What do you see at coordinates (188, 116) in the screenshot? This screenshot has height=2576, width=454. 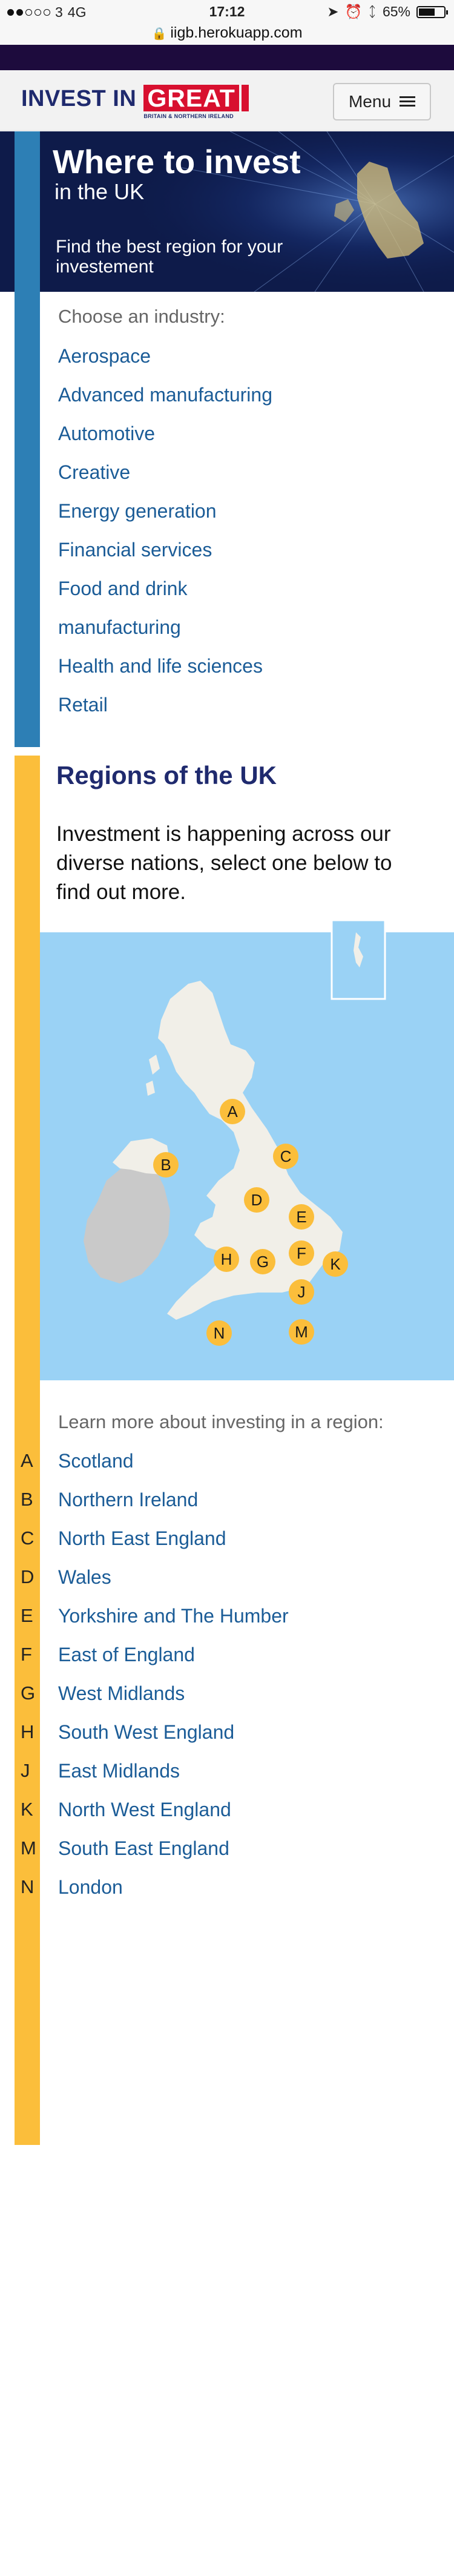 I see `logo-tagline: BRITAIN & NORTHERN IRELAND` at bounding box center [188, 116].